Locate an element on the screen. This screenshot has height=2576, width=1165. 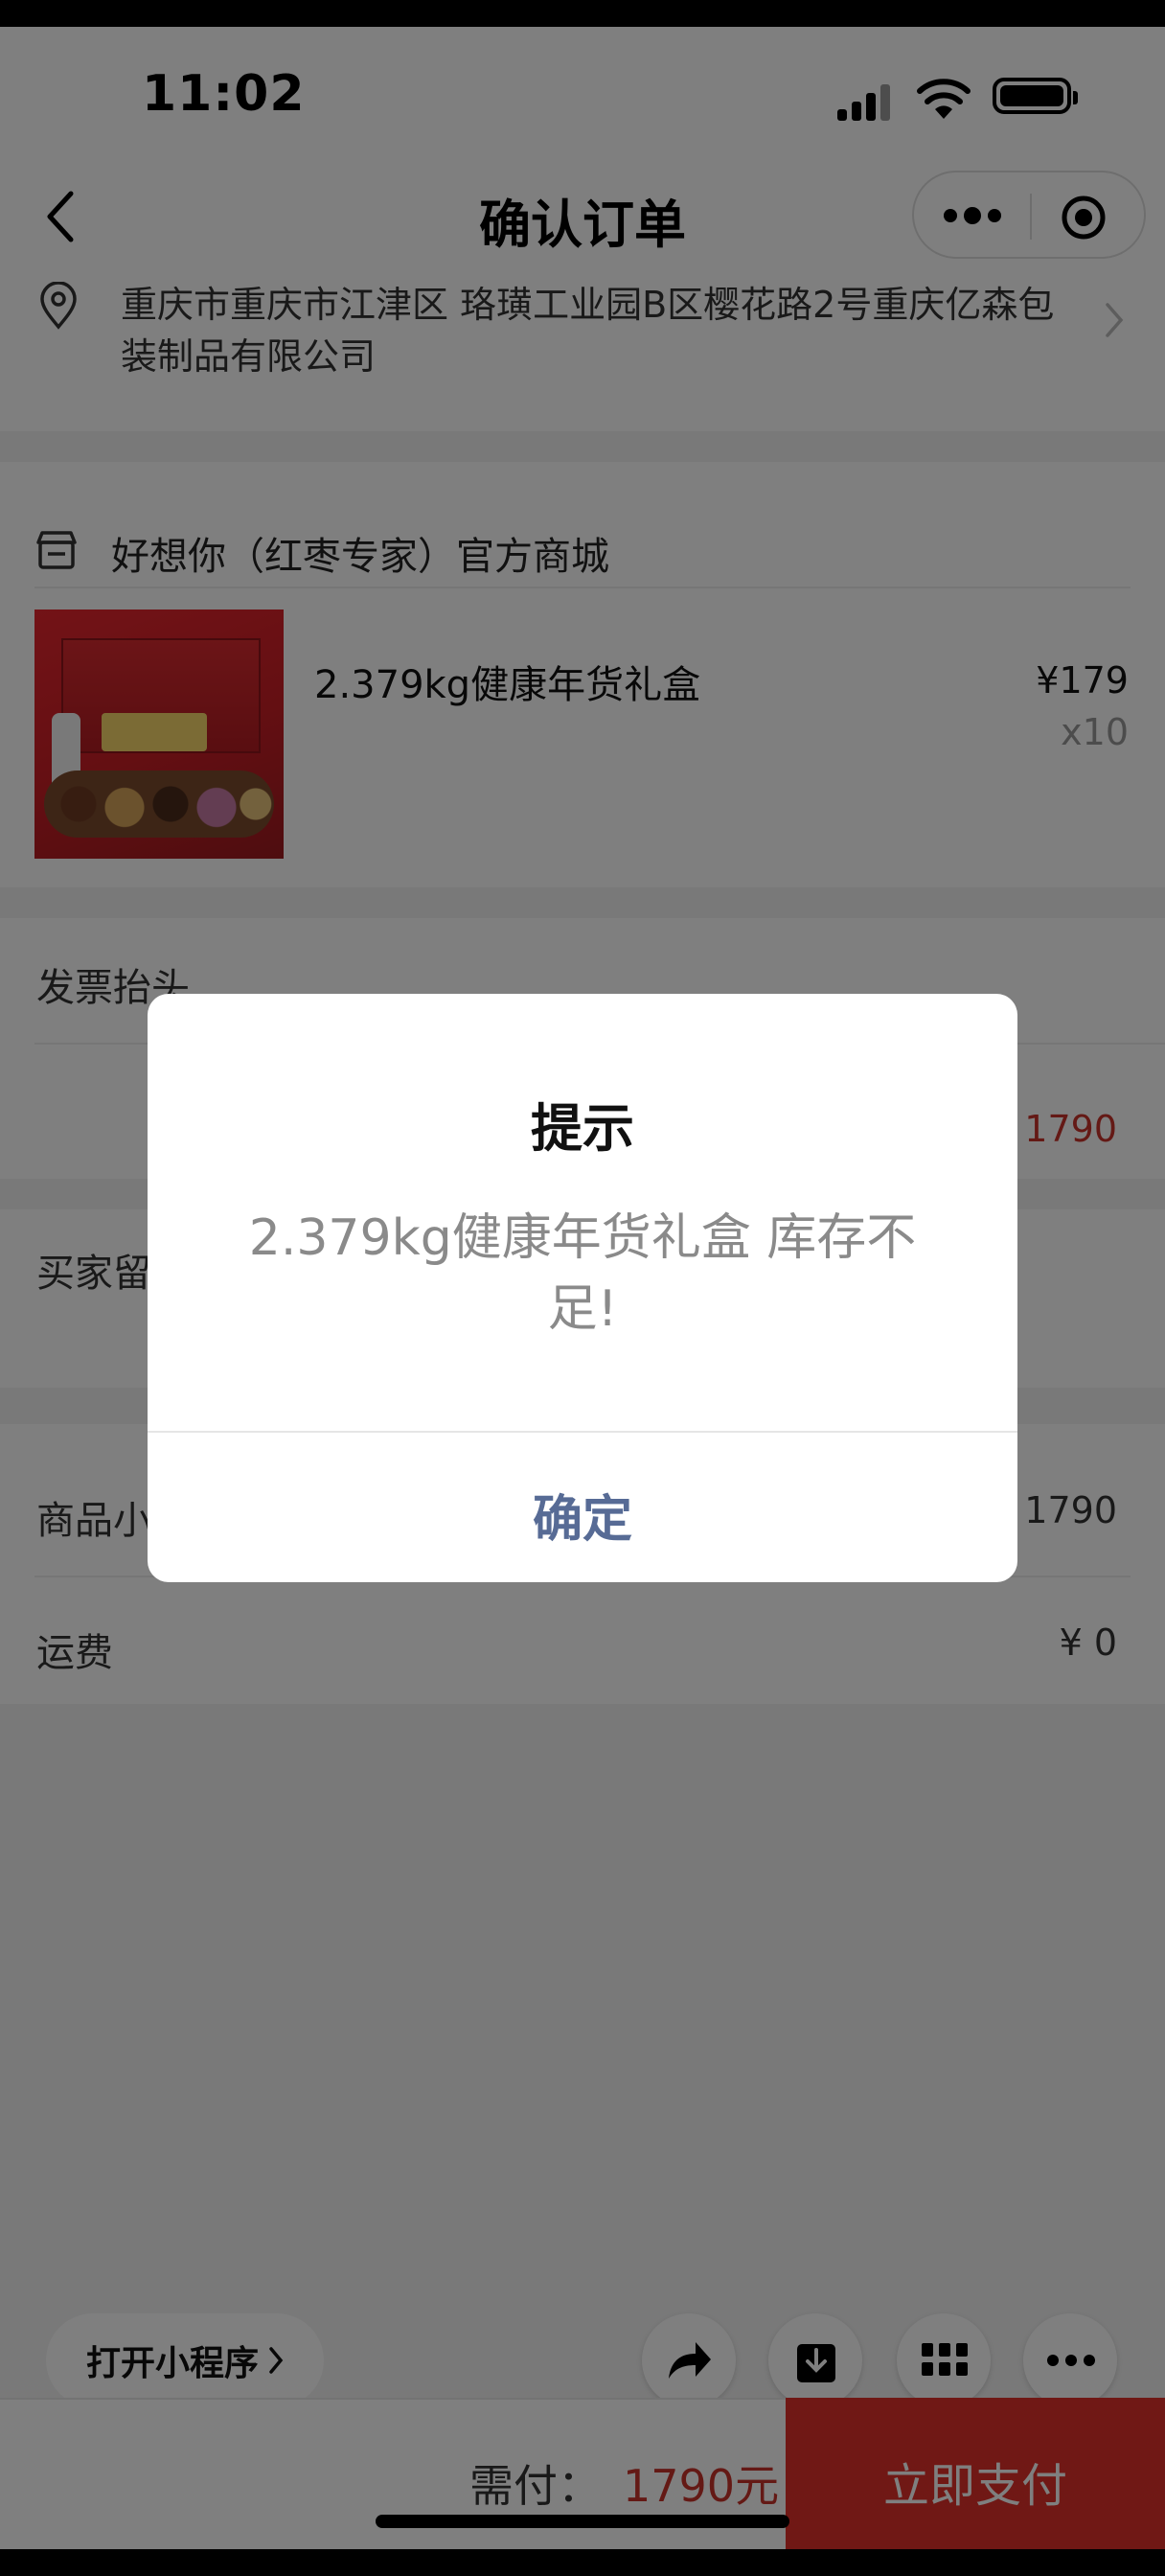
dialog-message: 2.379kg健康年货礼盒 库存不足! is located at coordinates (582, 1273).